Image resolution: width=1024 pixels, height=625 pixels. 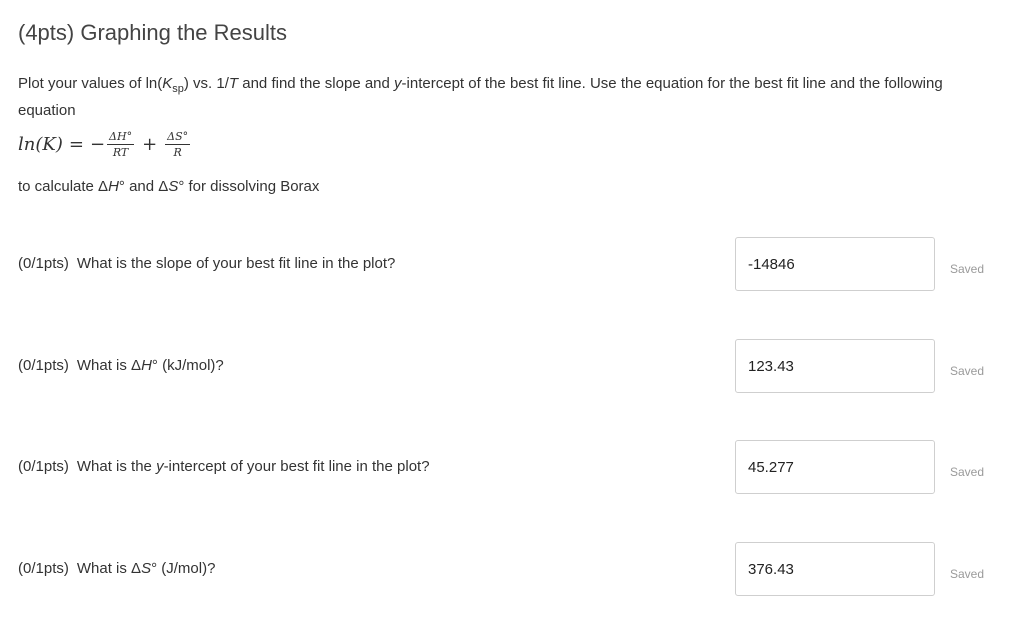 What do you see at coordinates (177, 152) in the screenshot?
I see `fraction-denominator: R` at bounding box center [177, 152].